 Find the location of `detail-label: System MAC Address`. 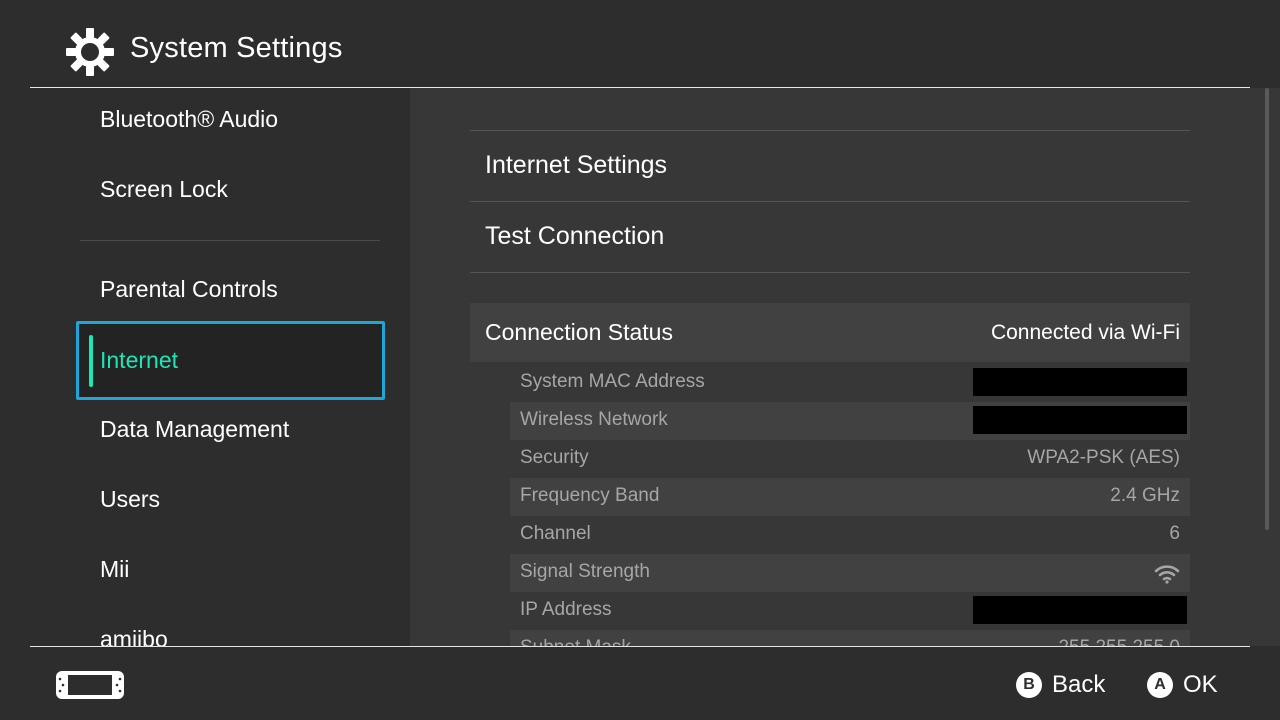

detail-label: System MAC Address is located at coordinates (612, 381).